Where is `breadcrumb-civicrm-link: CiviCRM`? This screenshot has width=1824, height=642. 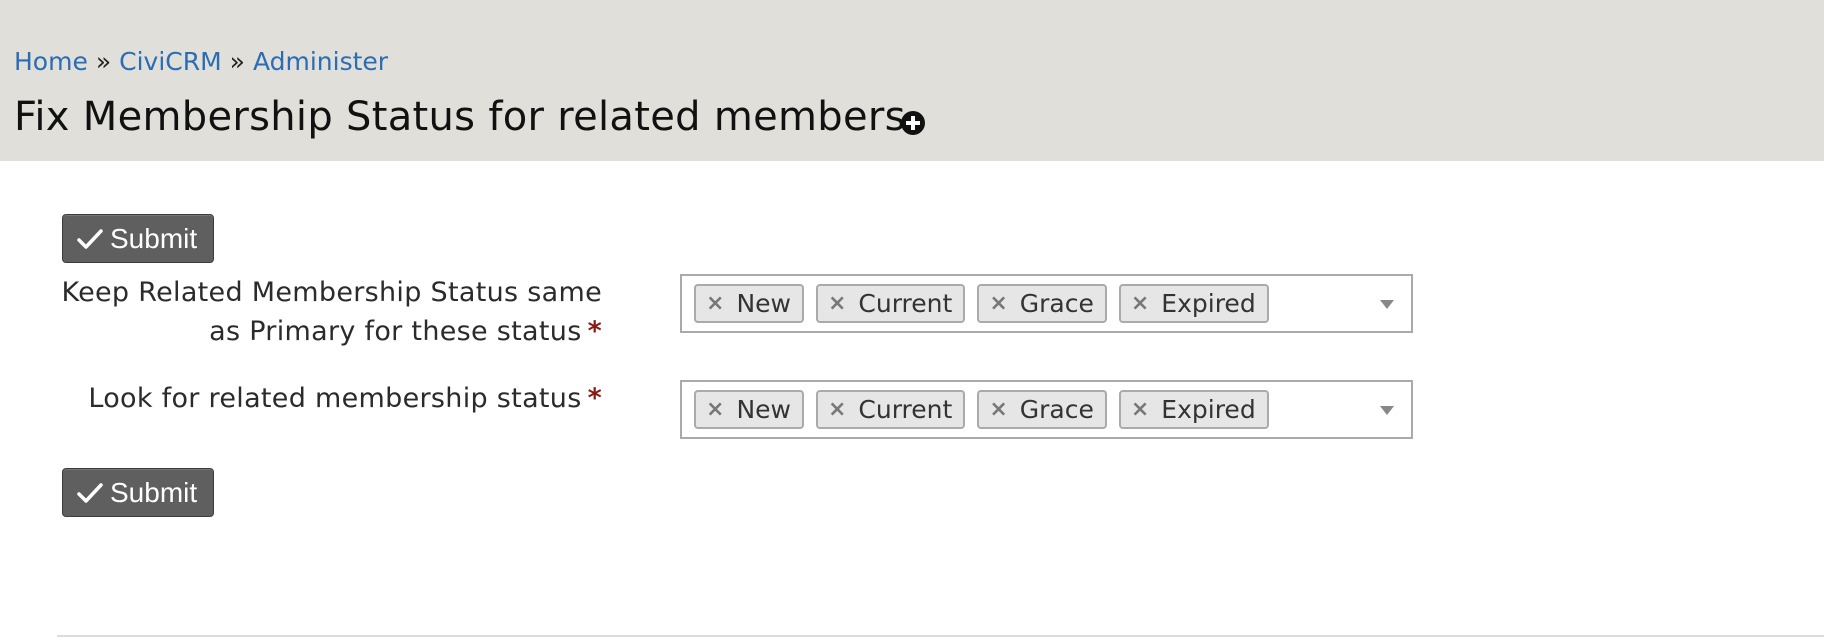
breadcrumb-civicrm-link: CiviCRM is located at coordinates (170, 61).